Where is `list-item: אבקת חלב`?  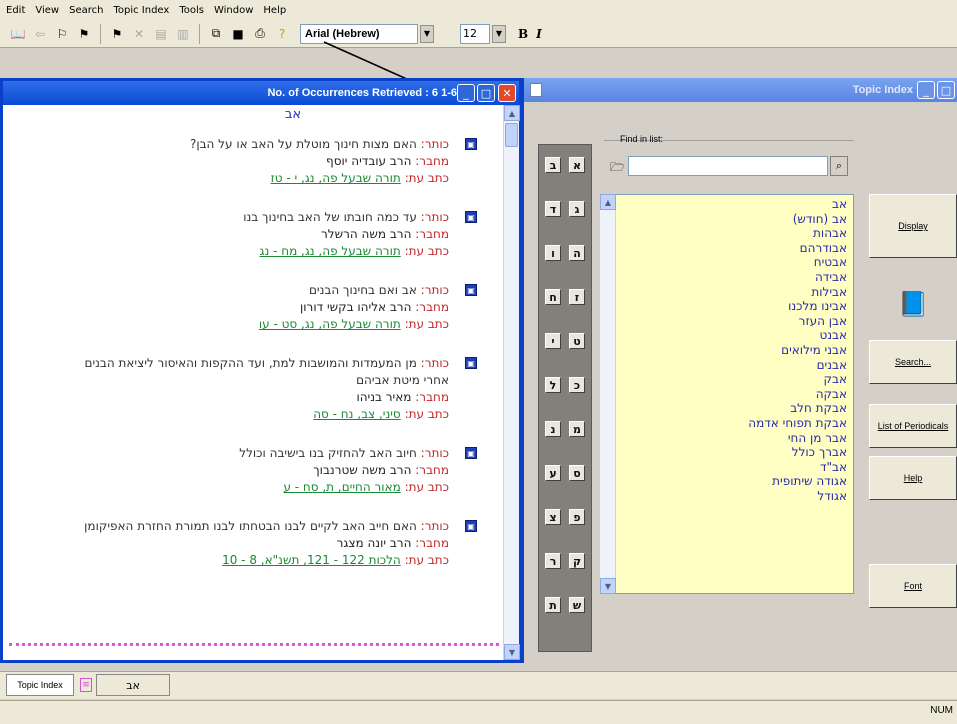 list-item: אבקת חלב is located at coordinates (737, 408).